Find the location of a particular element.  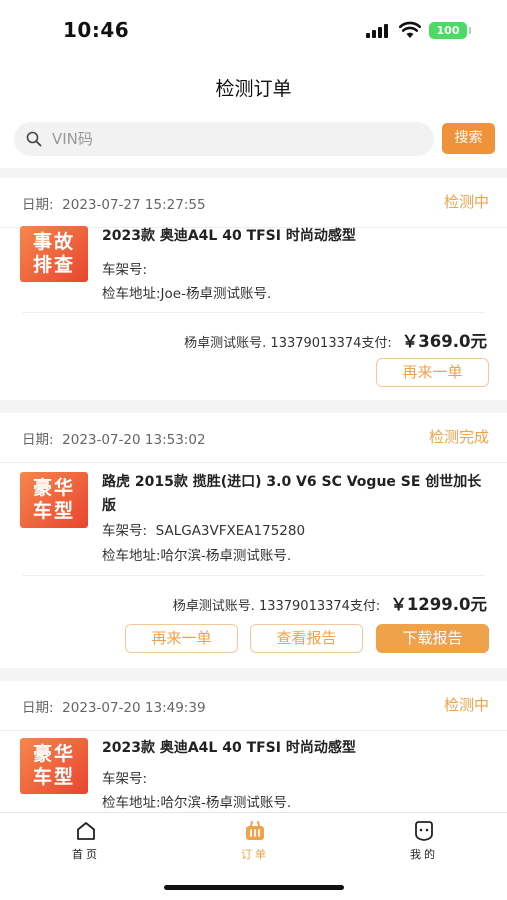

search-box is located at coordinates (224, 139).